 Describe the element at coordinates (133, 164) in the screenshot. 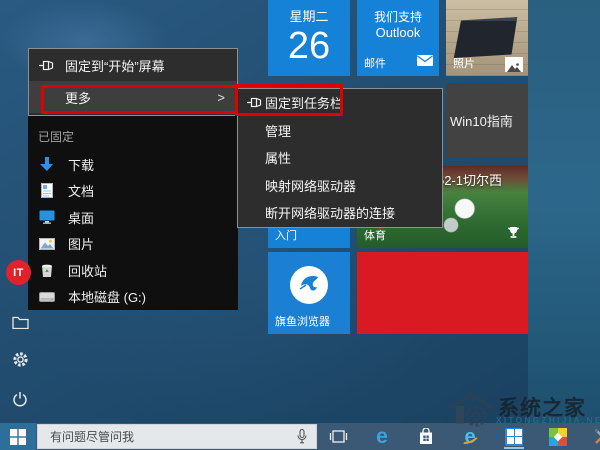

I see `jumplist-item-downloads: 下载` at that location.